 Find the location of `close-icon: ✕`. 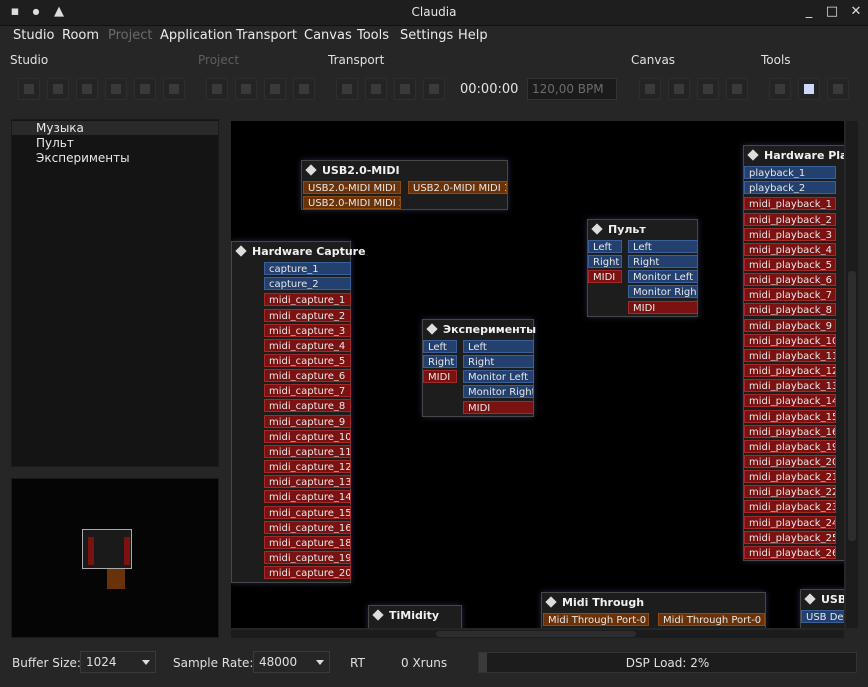

close-icon: ✕ is located at coordinates (856, 12).